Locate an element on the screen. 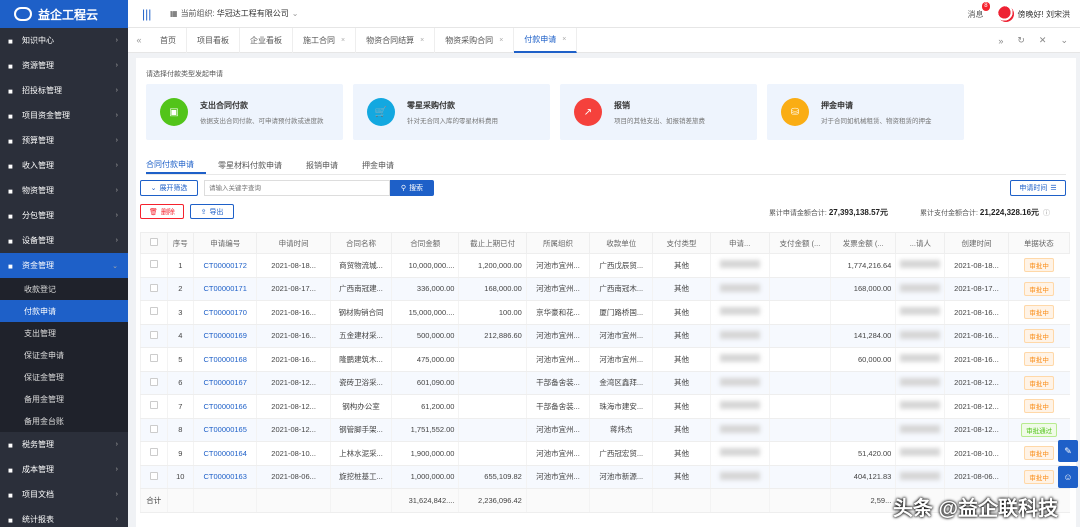  sidebar-item: ■ 税务管理 › is located at coordinates (64, 444).